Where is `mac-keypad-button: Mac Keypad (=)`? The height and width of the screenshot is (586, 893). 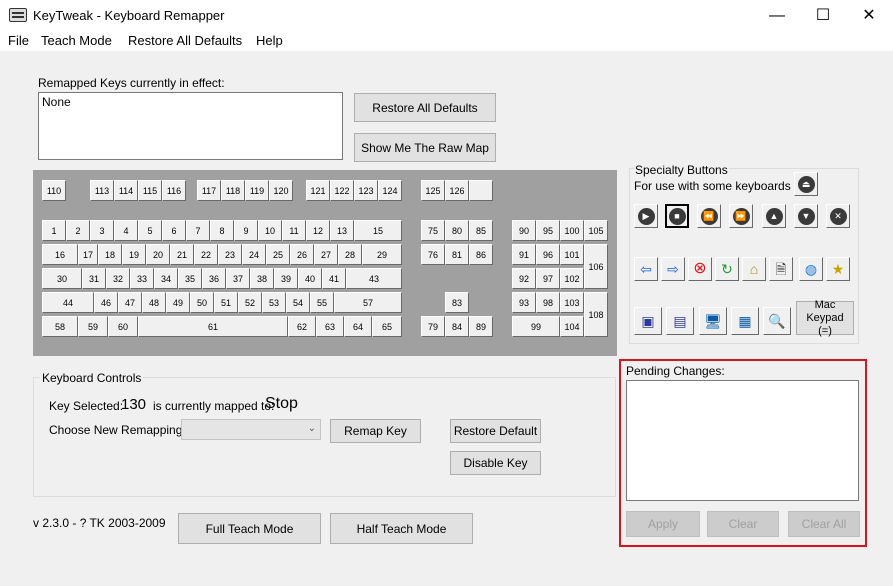
mac-keypad-button: Mac Keypad (=) is located at coordinates (825, 318).